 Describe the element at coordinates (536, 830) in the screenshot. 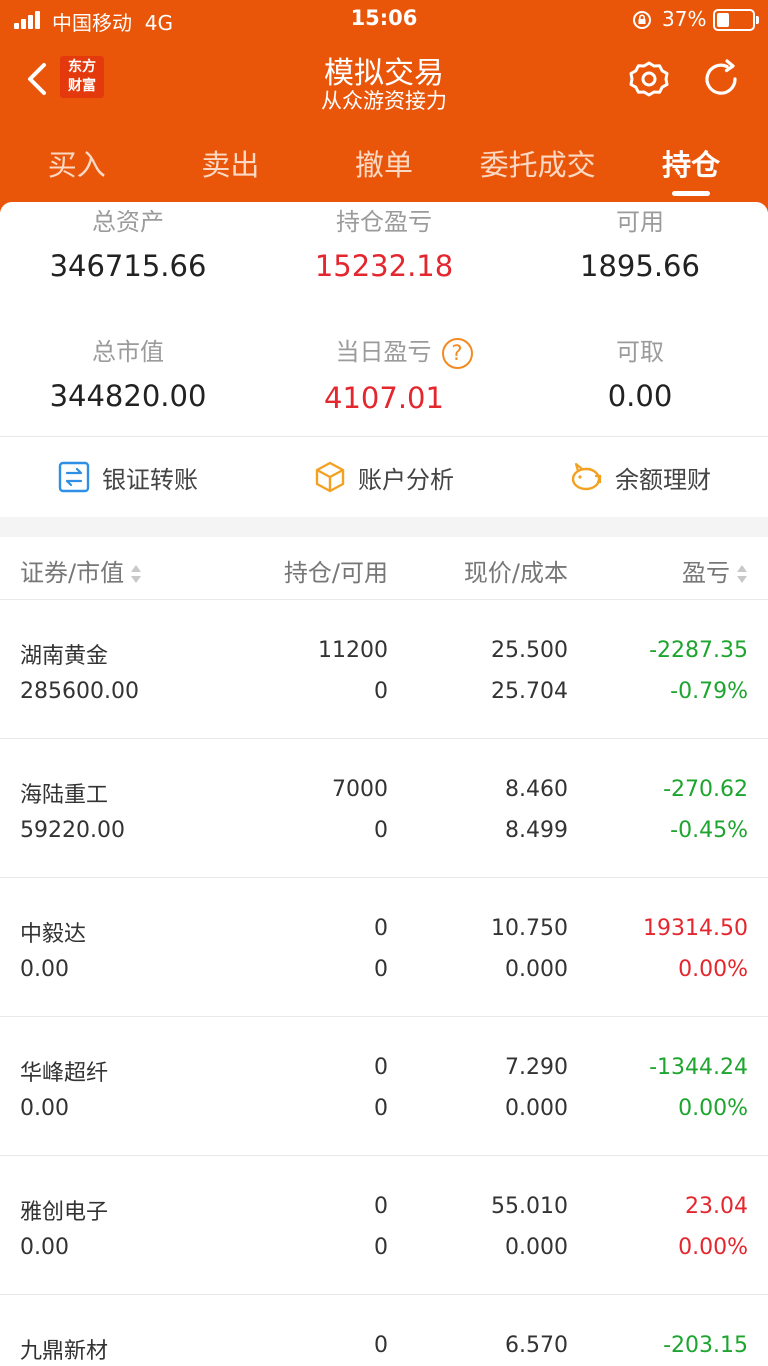

I see `cost-price: 8.499` at that location.